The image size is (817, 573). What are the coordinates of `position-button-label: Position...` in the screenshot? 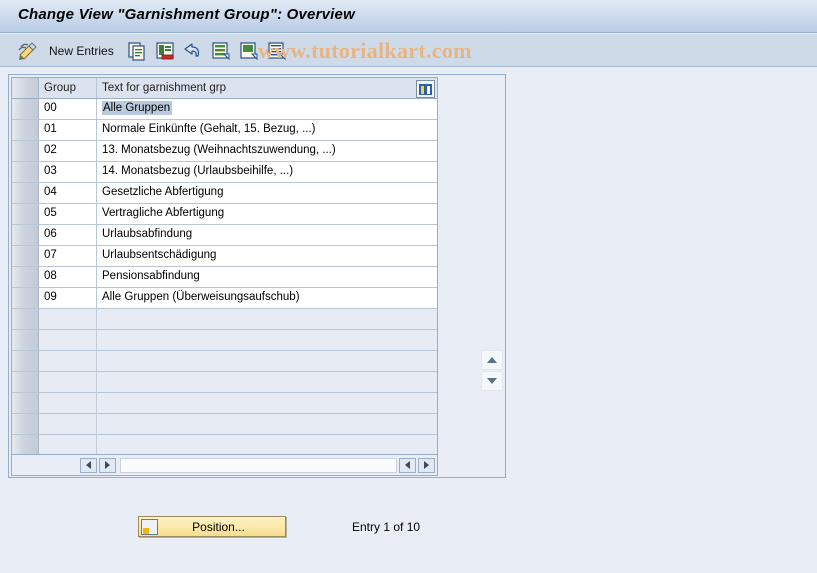 It's located at (218, 526).